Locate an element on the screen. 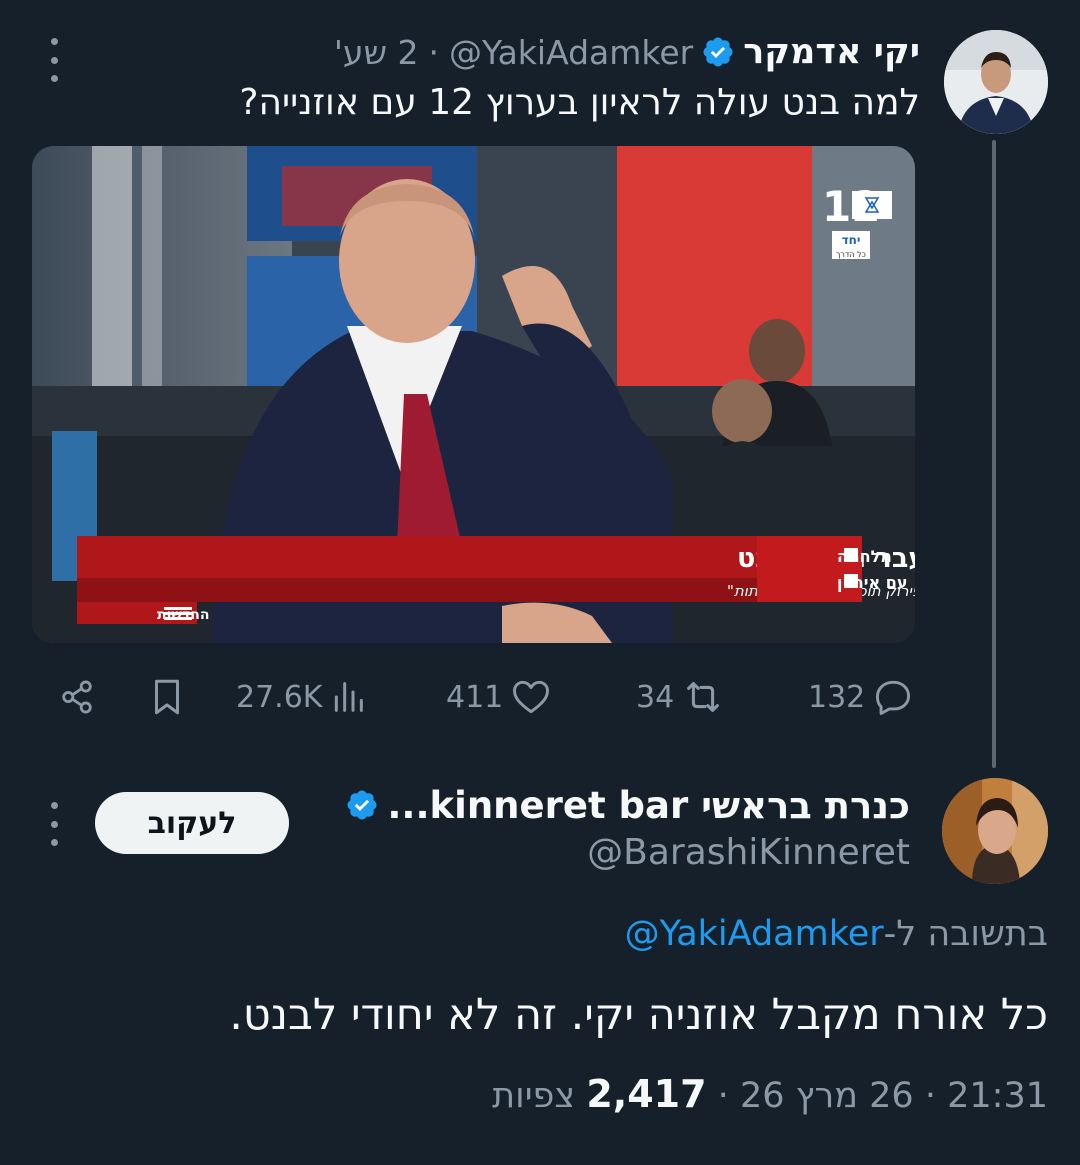 Image resolution: width=1080 pixels, height=1165 pixels. tweet2-more-button is located at coordinates (54, 824).